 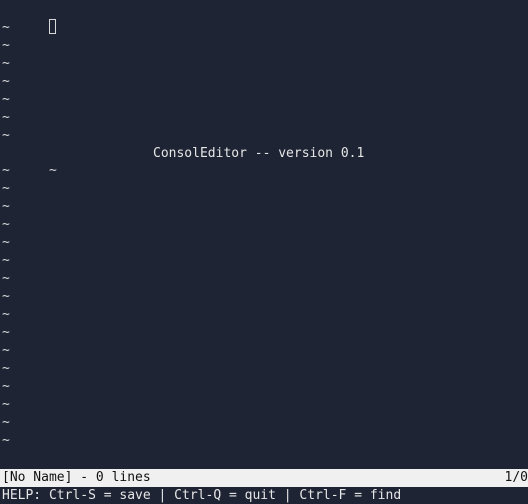 I want to click on welcome-line: ~ ConsolEditor -- version 0.1, so click(x=264, y=162).